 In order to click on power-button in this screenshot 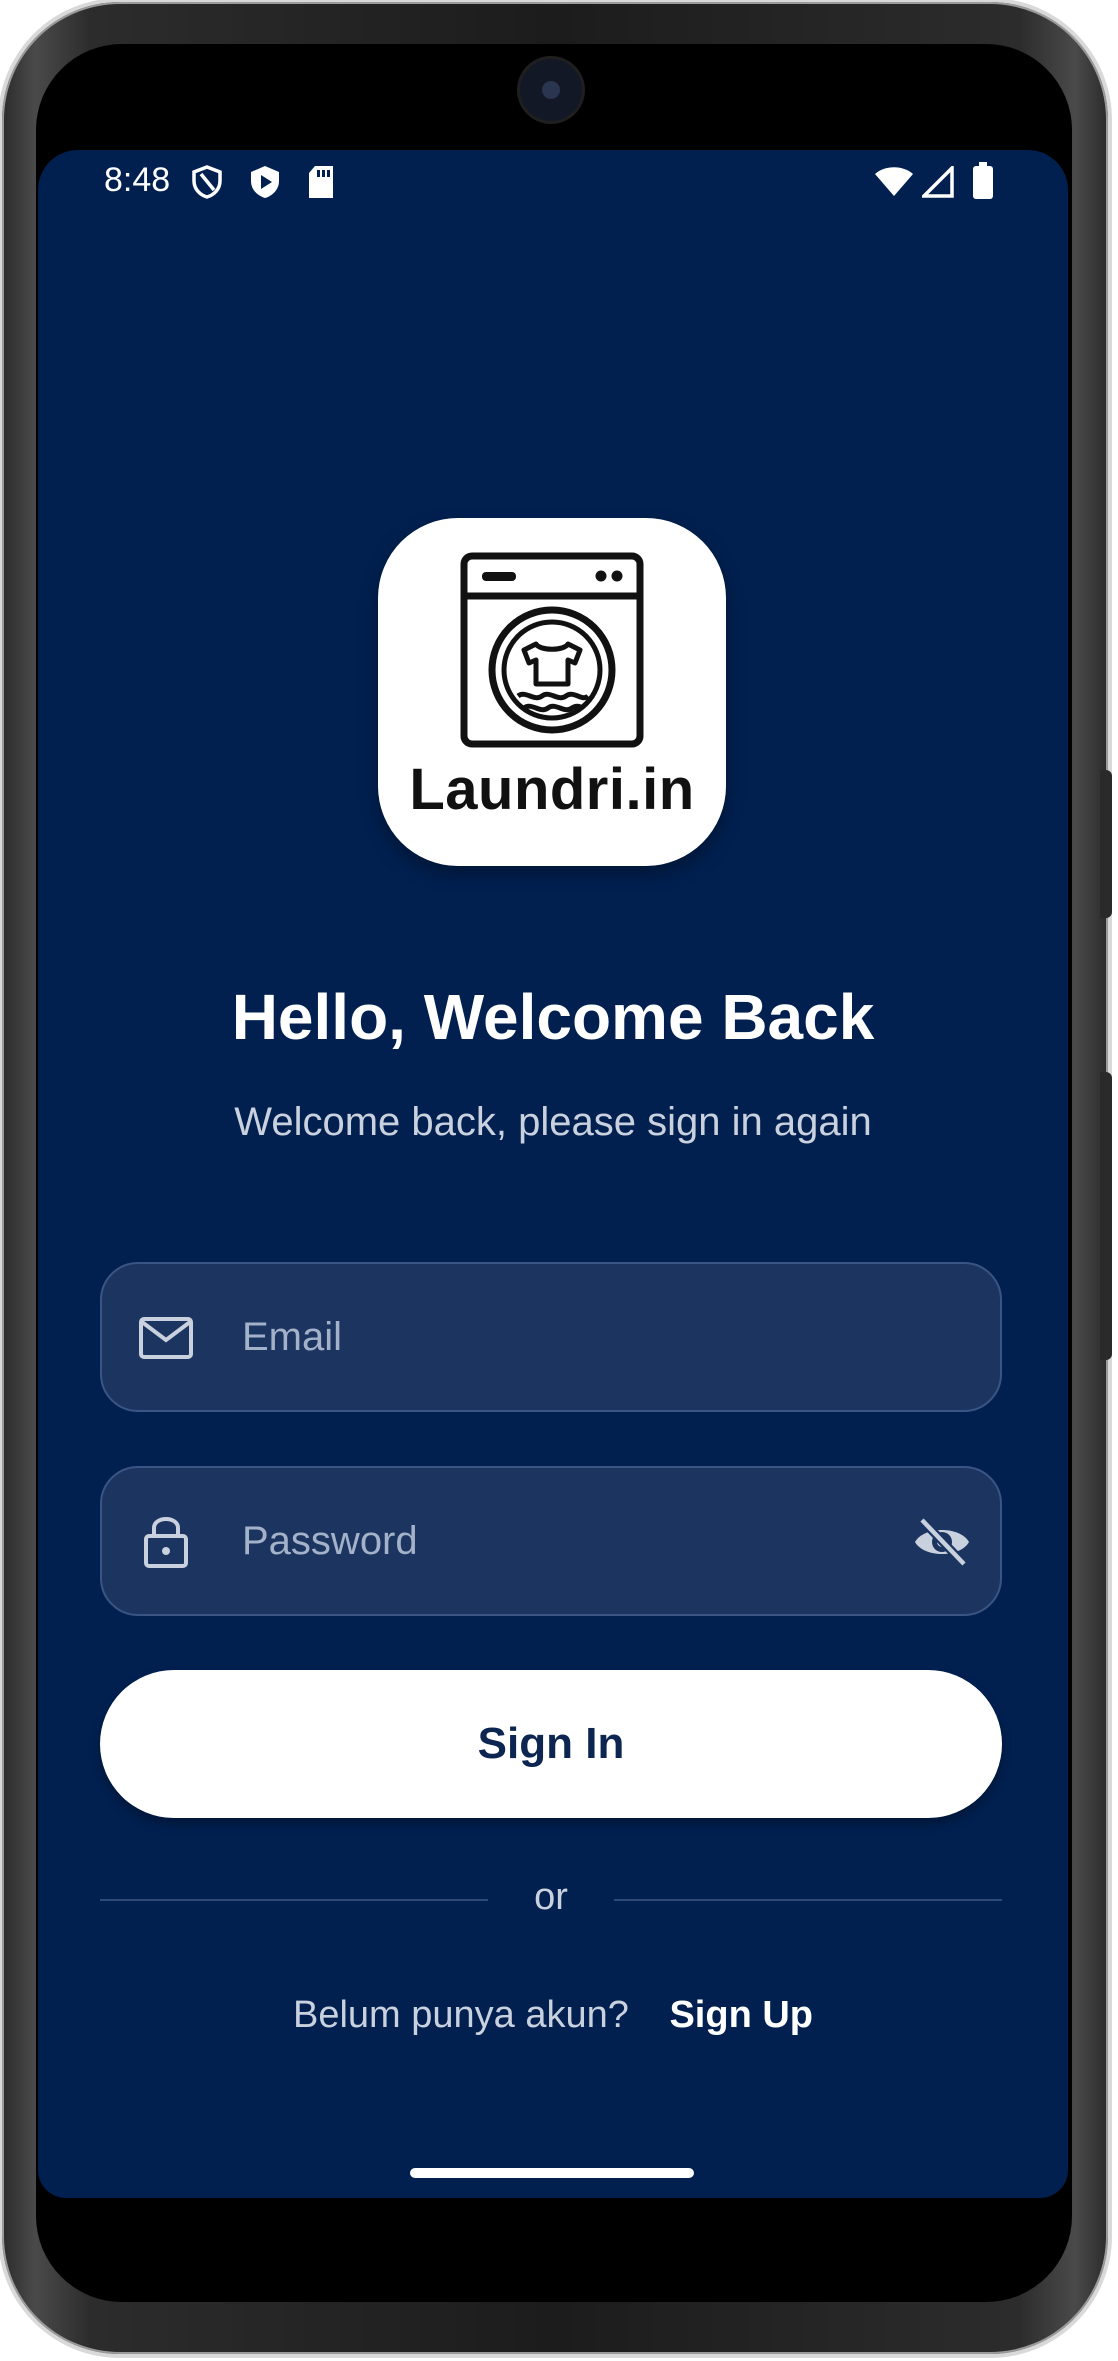, I will do `click(1106, 1216)`.